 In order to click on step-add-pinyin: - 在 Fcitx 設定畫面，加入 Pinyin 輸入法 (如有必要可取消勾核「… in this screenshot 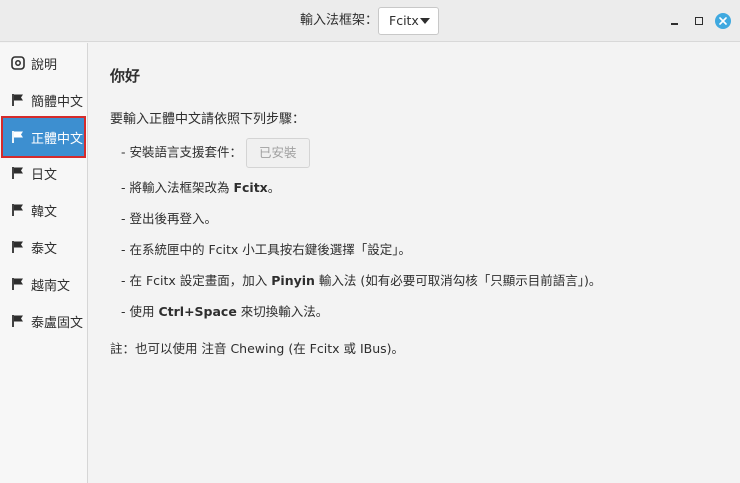, I will do `click(361, 279)`.